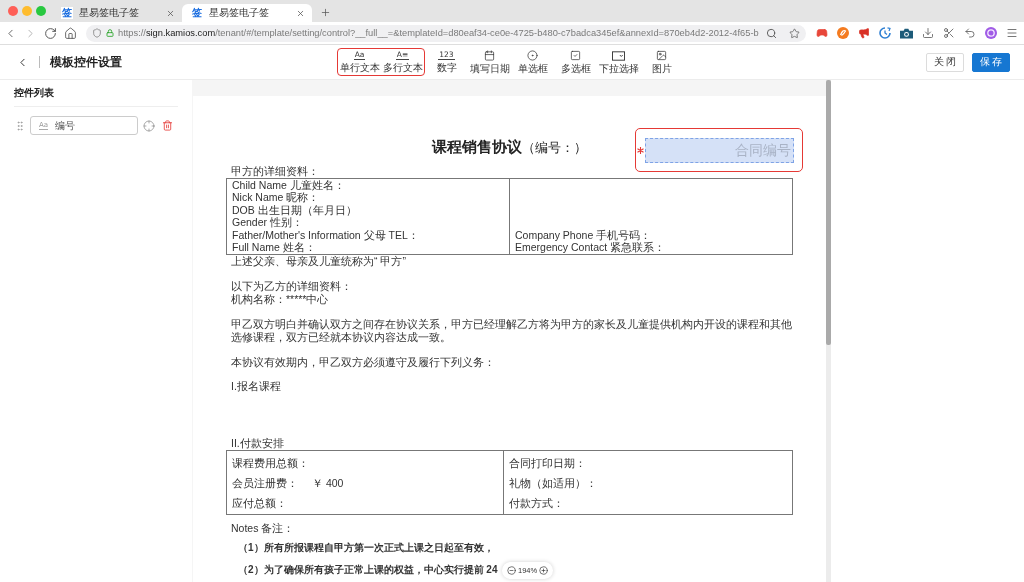 This screenshot has width=1024, height=582. Describe the element at coordinates (532, 55) in the screenshot. I see `radio-icon` at that location.